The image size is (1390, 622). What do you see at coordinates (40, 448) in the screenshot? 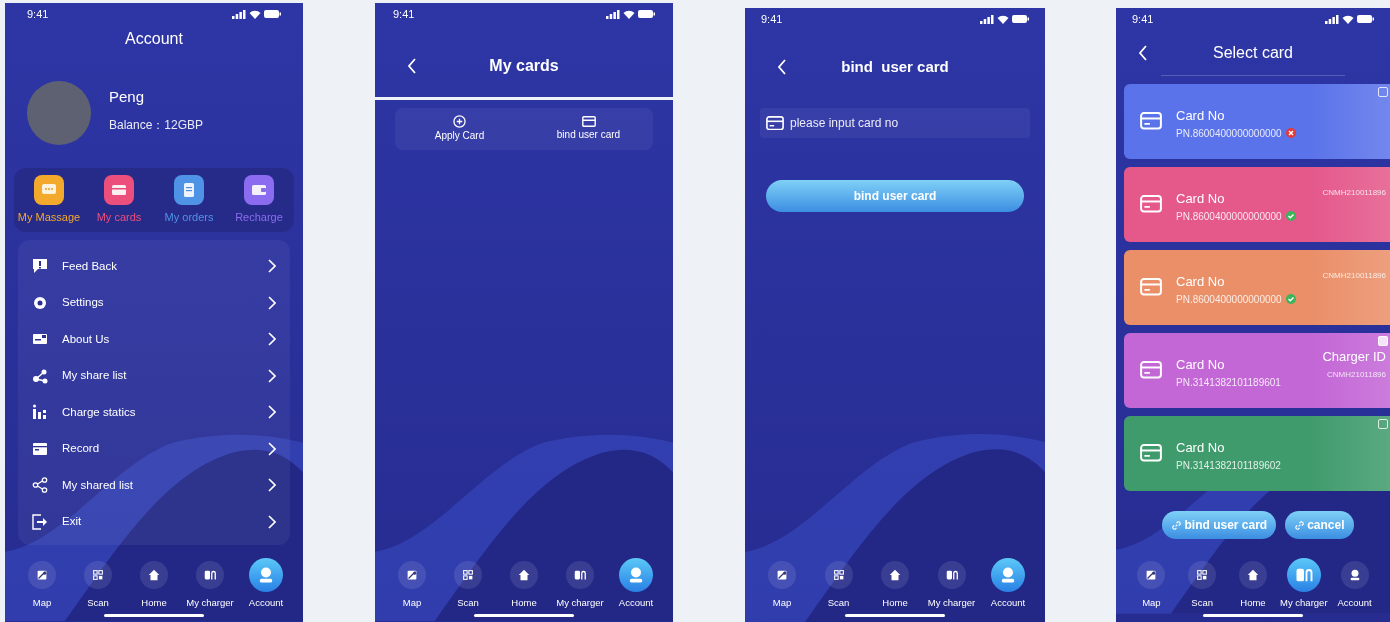
I see `calendar-icon` at bounding box center [40, 448].